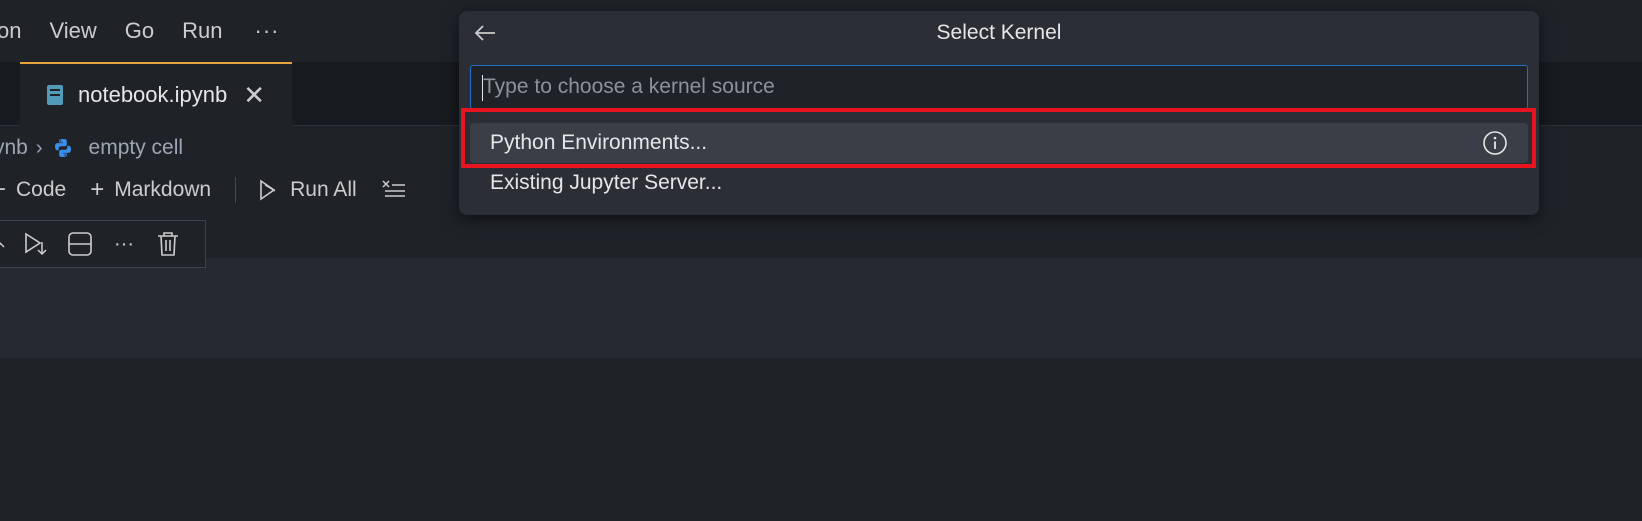 The height and width of the screenshot is (521, 1642). What do you see at coordinates (236, 190) in the screenshot?
I see `toolbar-divider` at bounding box center [236, 190].